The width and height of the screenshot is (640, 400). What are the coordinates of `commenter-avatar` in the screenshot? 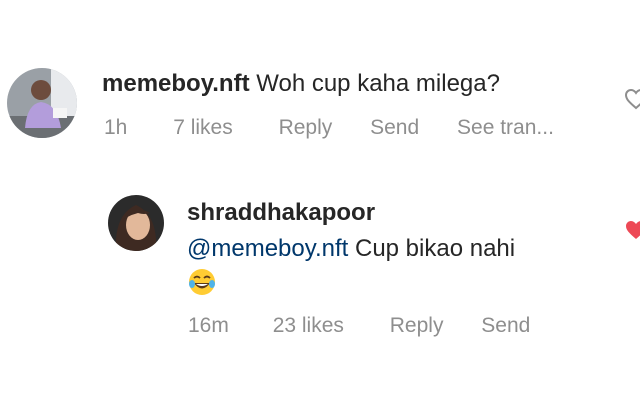 It's located at (42, 103).